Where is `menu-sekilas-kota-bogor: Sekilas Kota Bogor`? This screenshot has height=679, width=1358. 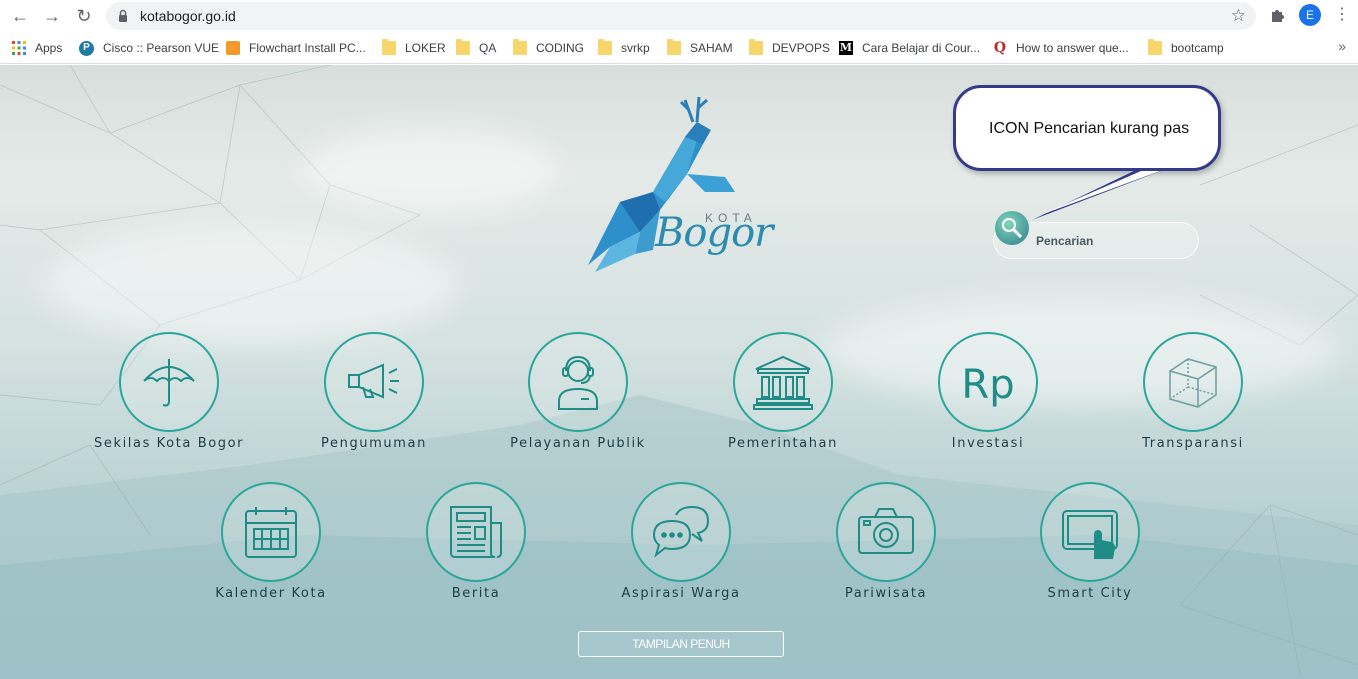
menu-sekilas-kota-bogor: Sekilas Kota Bogor is located at coordinates (169, 391).